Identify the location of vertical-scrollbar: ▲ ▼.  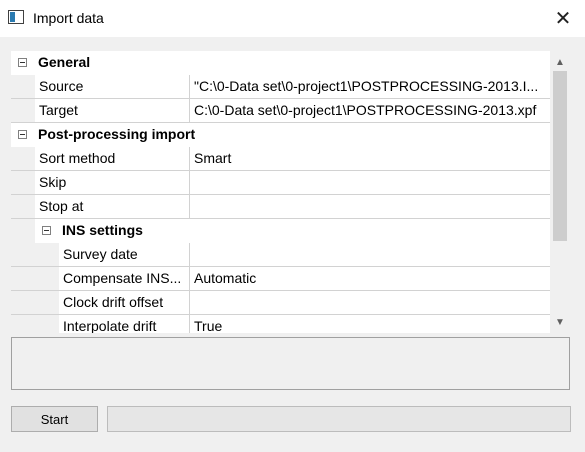
(560, 192).